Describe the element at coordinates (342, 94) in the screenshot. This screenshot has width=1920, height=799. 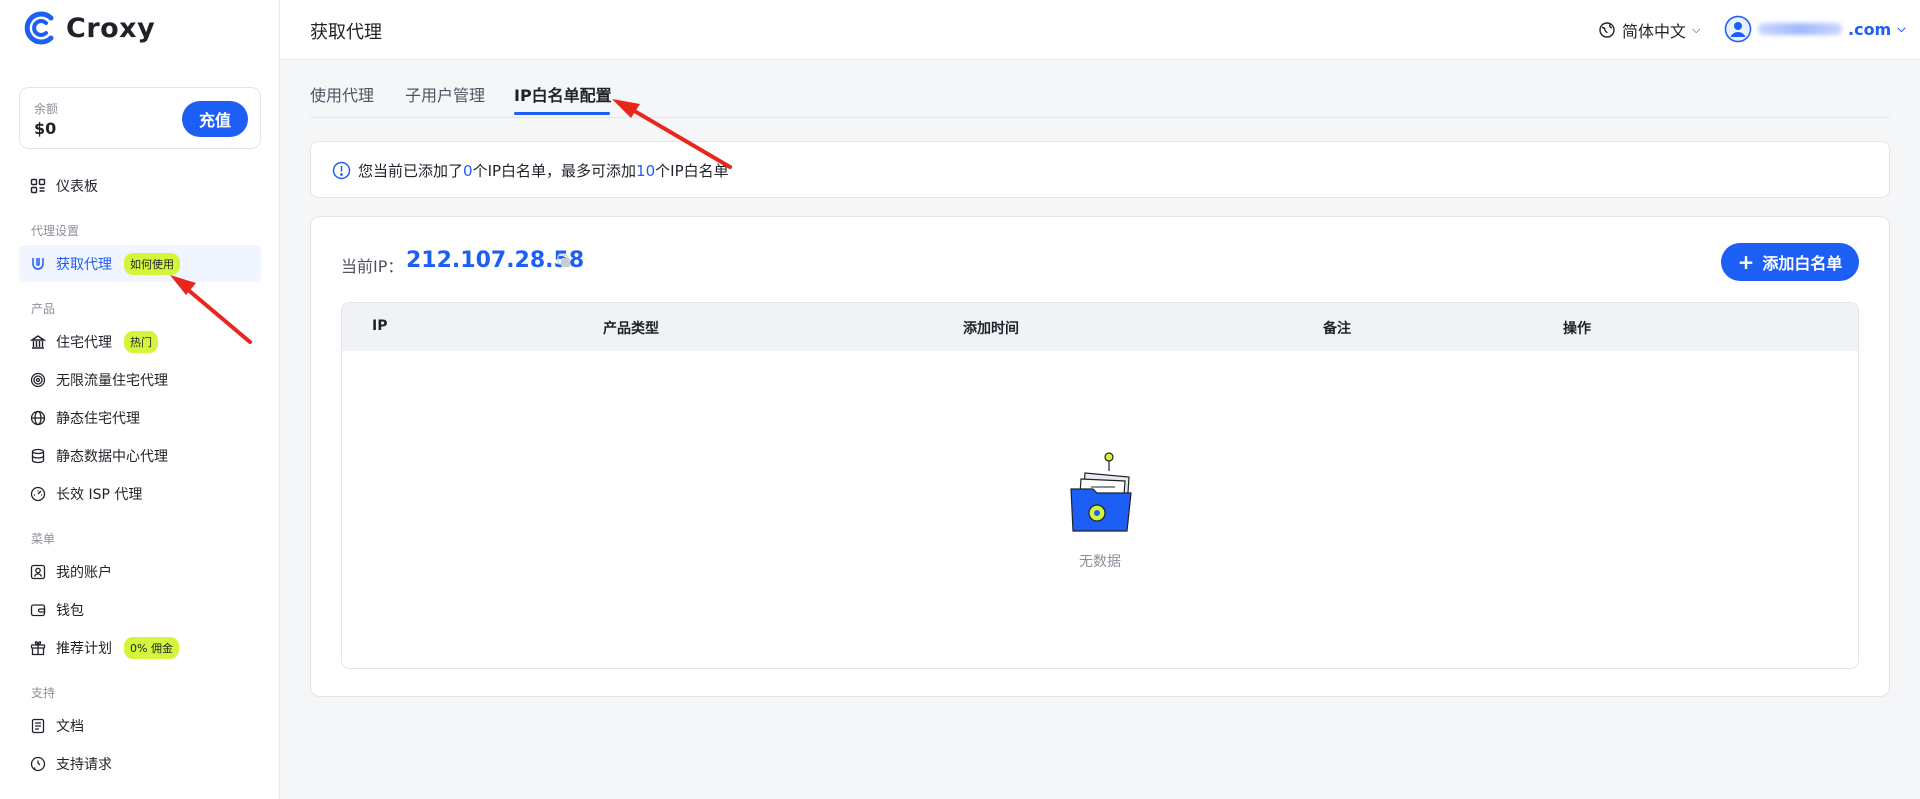
I see `tab-use-proxy: 使用代理` at that location.